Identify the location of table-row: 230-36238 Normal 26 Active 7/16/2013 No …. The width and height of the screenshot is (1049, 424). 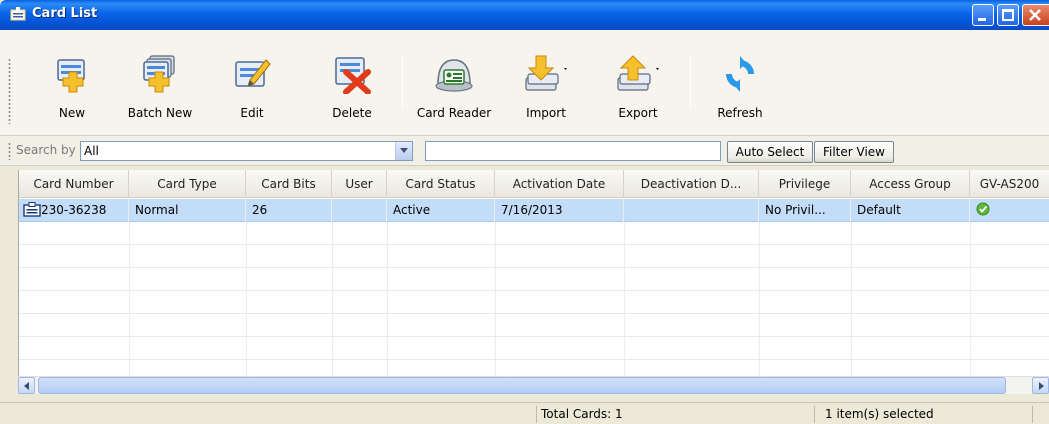
(534, 210).